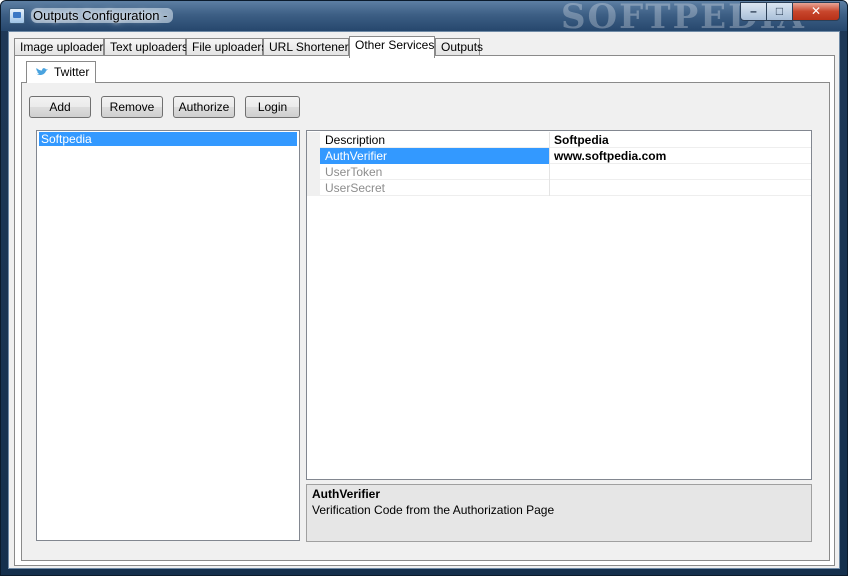  I want to click on tab-other-services: Other Services, so click(392, 47).